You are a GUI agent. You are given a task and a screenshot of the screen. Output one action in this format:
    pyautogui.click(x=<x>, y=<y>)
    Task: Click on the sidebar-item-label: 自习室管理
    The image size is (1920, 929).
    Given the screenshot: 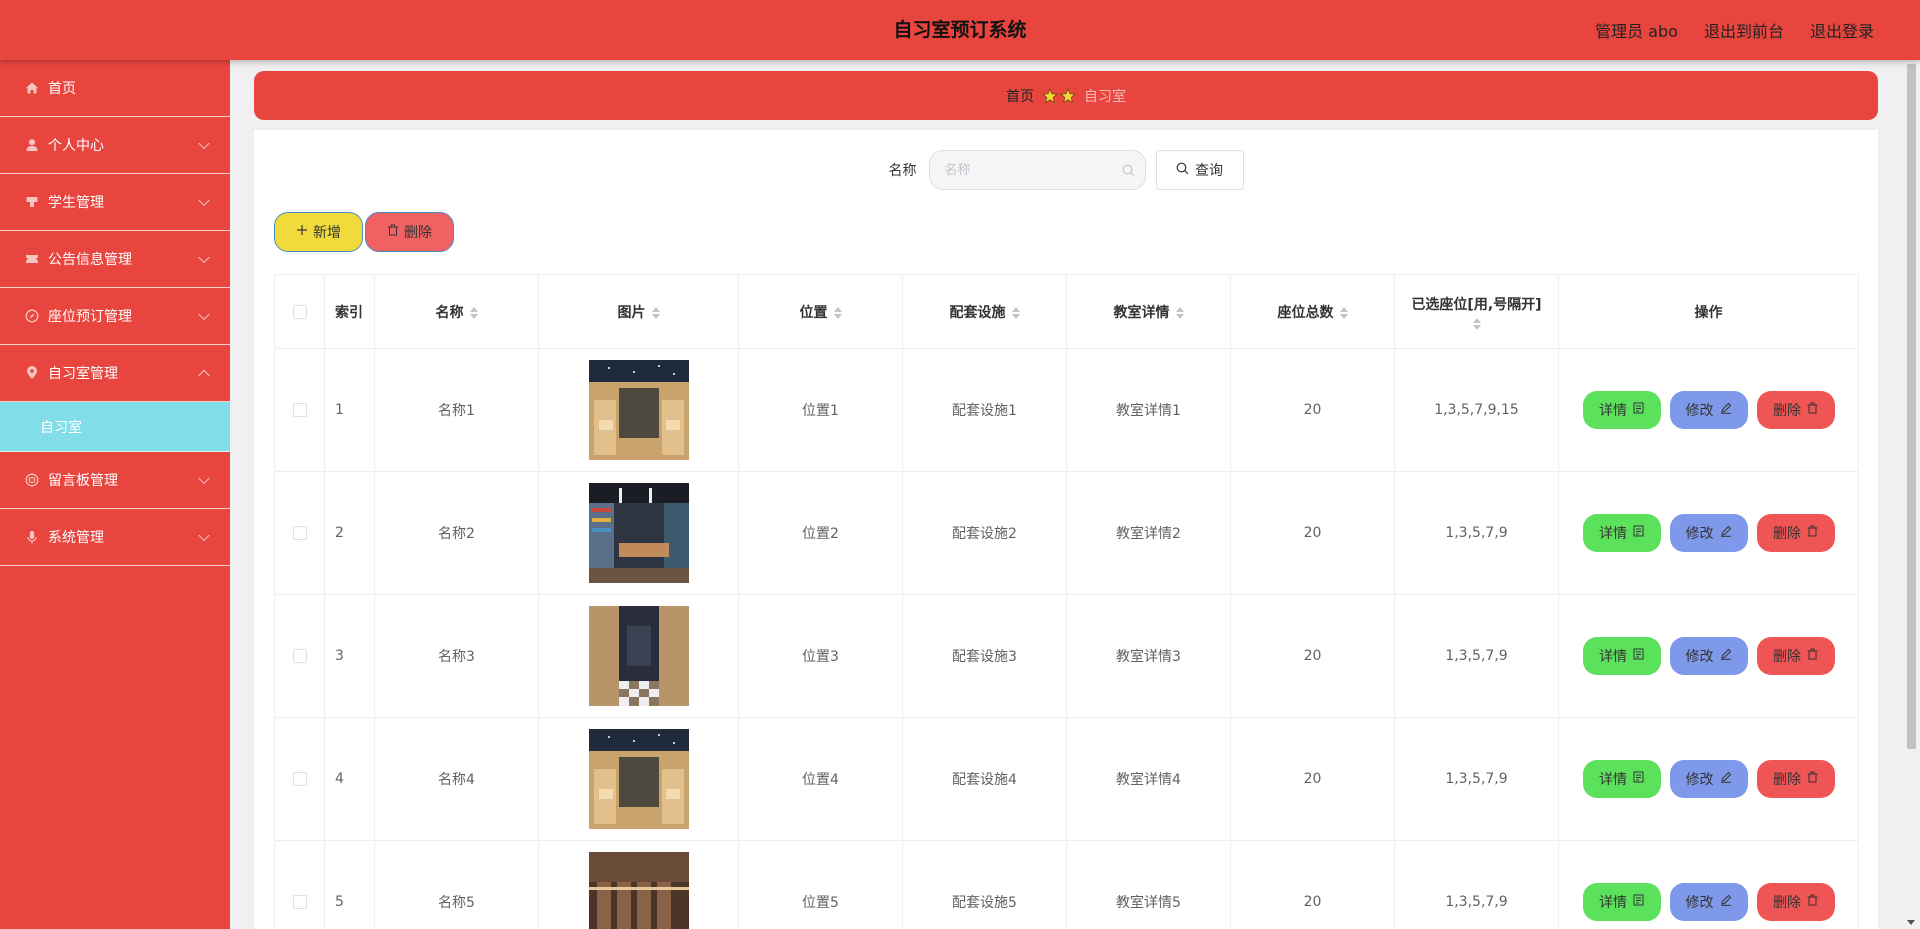 What is the action you would take?
    pyautogui.click(x=83, y=374)
    